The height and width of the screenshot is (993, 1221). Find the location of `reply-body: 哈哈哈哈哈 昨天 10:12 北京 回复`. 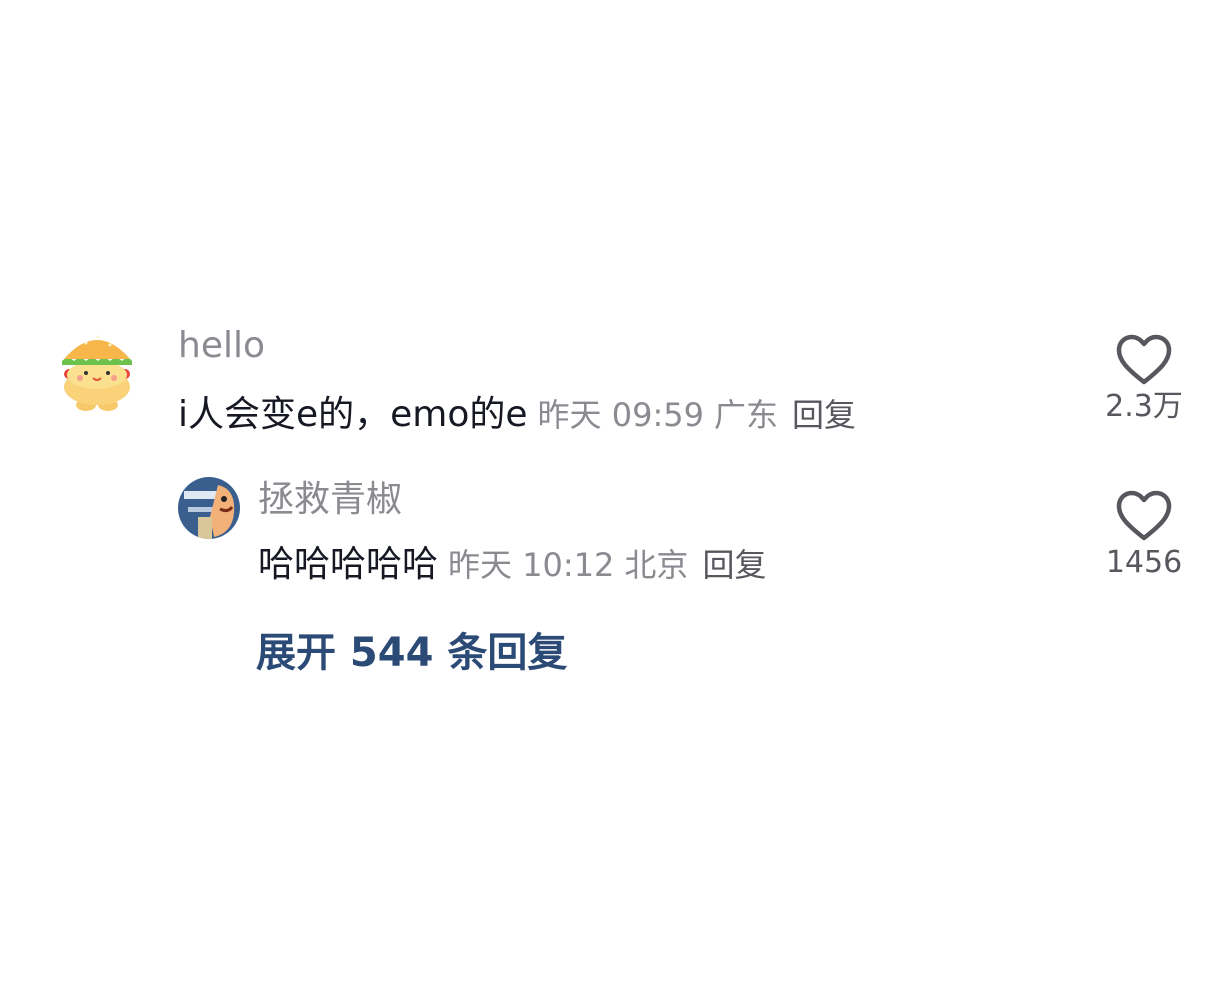

reply-body: 哈哈哈哈哈 昨天 10:12 北京 回复 is located at coordinates (512, 565).